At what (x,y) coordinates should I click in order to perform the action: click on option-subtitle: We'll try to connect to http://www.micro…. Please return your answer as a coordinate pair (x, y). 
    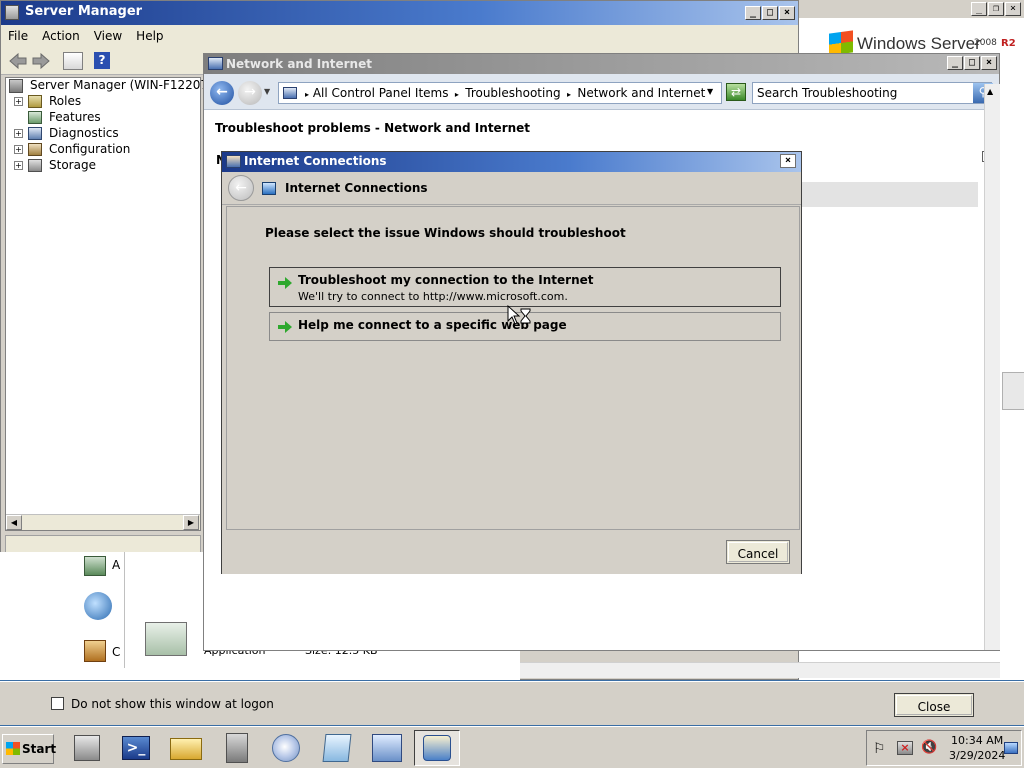
    Looking at the image, I should click on (433, 296).